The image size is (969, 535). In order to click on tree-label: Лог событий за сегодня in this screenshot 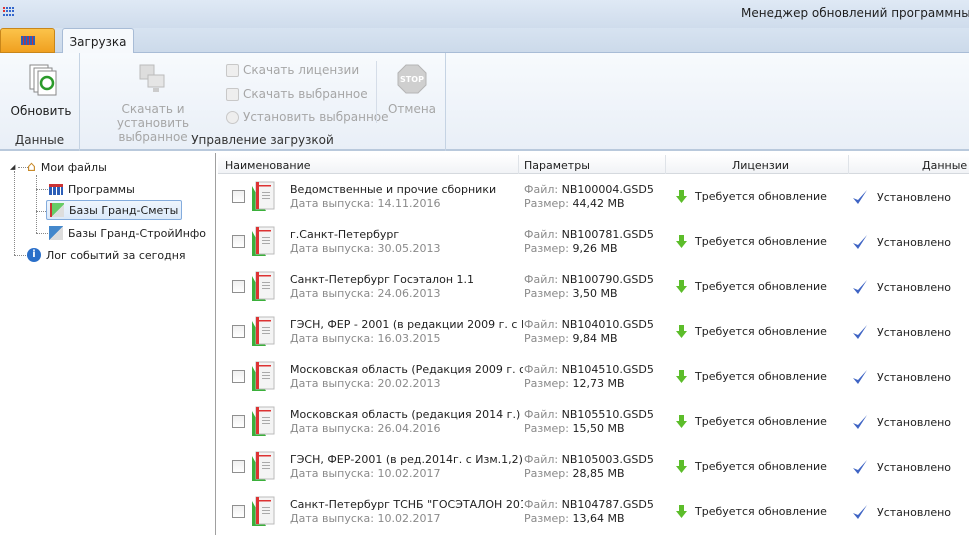, I will do `click(116, 255)`.